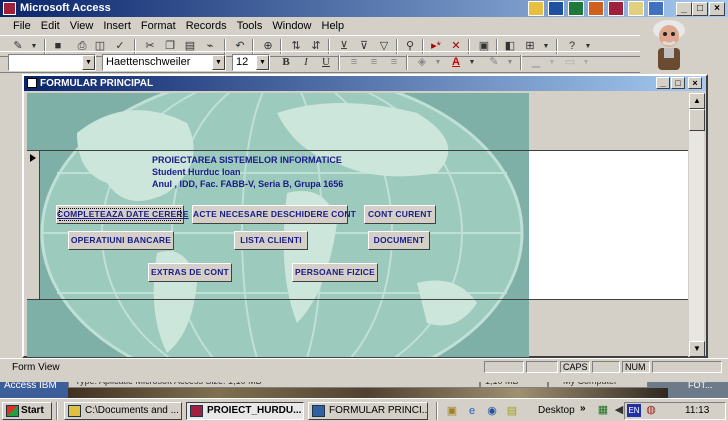 The image size is (728, 421). Describe the element at coordinates (570, 62) in the screenshot. I see `special-effect-icon: ▭` at that location.